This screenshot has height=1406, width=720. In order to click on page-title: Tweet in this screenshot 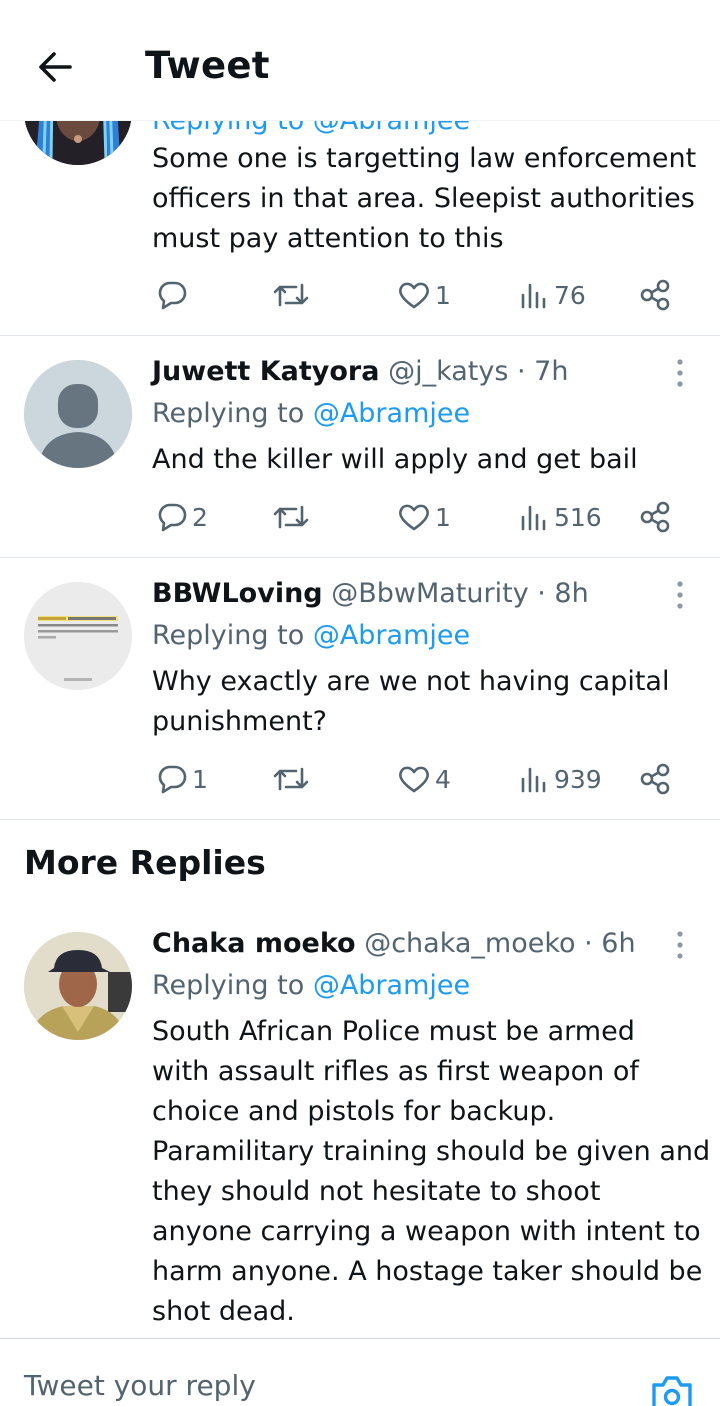, I will do `click(207, 65)`.